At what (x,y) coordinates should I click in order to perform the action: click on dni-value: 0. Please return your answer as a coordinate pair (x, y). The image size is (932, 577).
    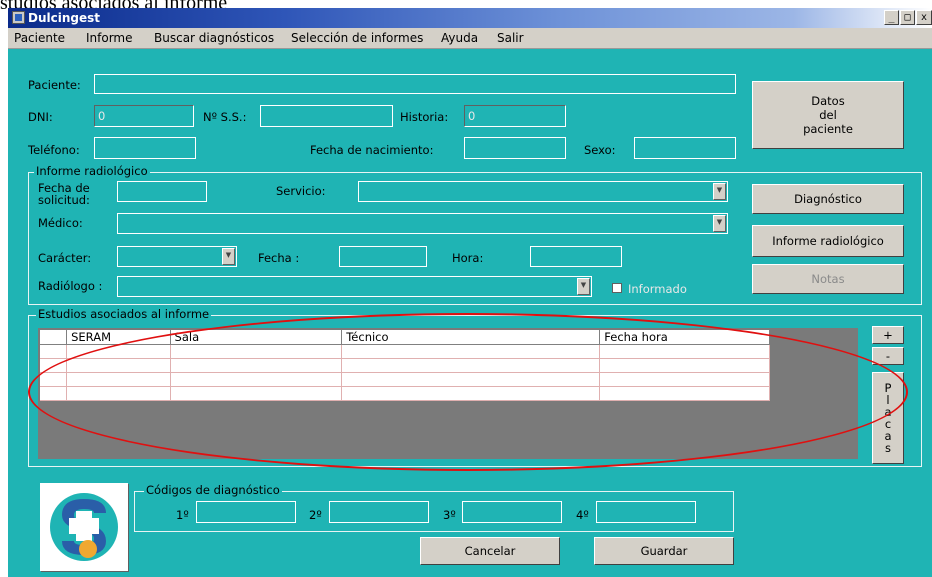
    Looking at the image, I should click on (102, 116).